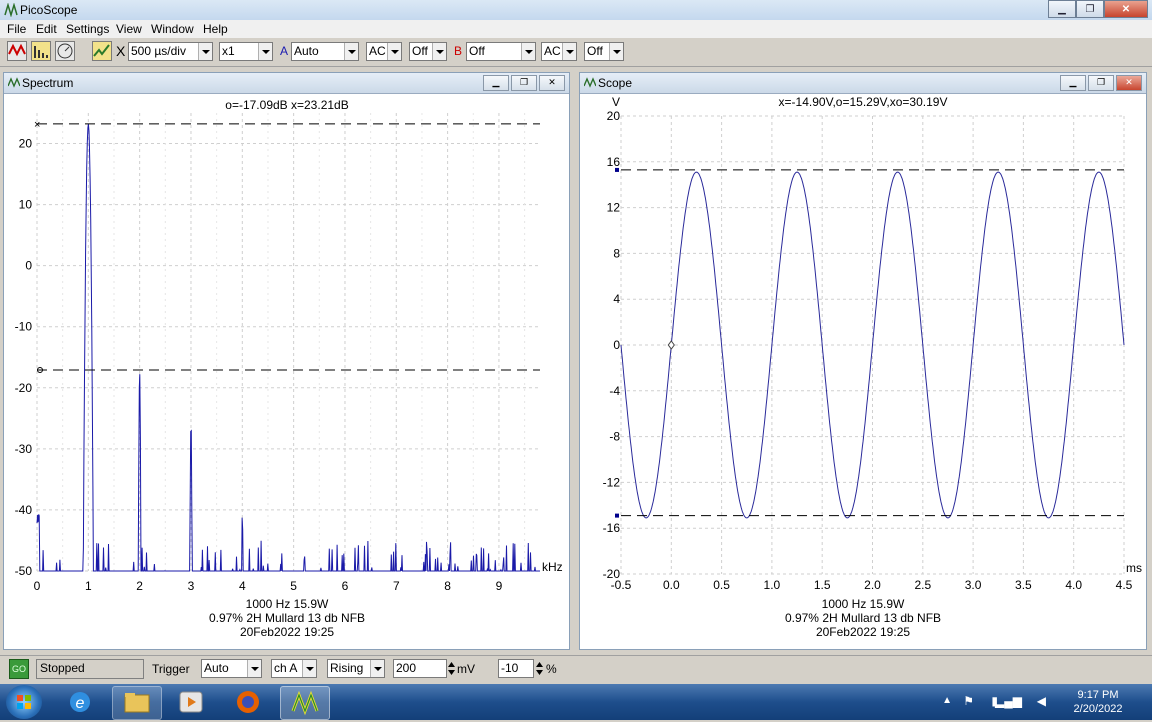 The image size is (1152, 722). I want to click on multiplier-value: x1, so click(228, 51).